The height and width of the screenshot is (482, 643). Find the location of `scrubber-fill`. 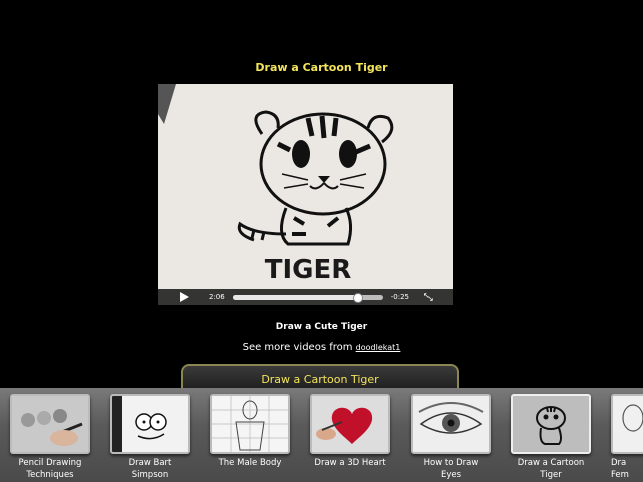

scrubber-fill is located at coordinates (295, 297).